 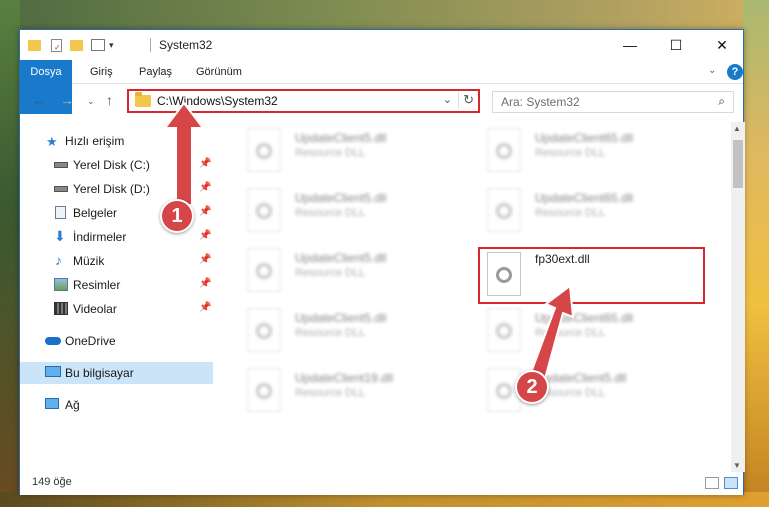 I want to click on pictures-icon, so click(x=61, y=284).